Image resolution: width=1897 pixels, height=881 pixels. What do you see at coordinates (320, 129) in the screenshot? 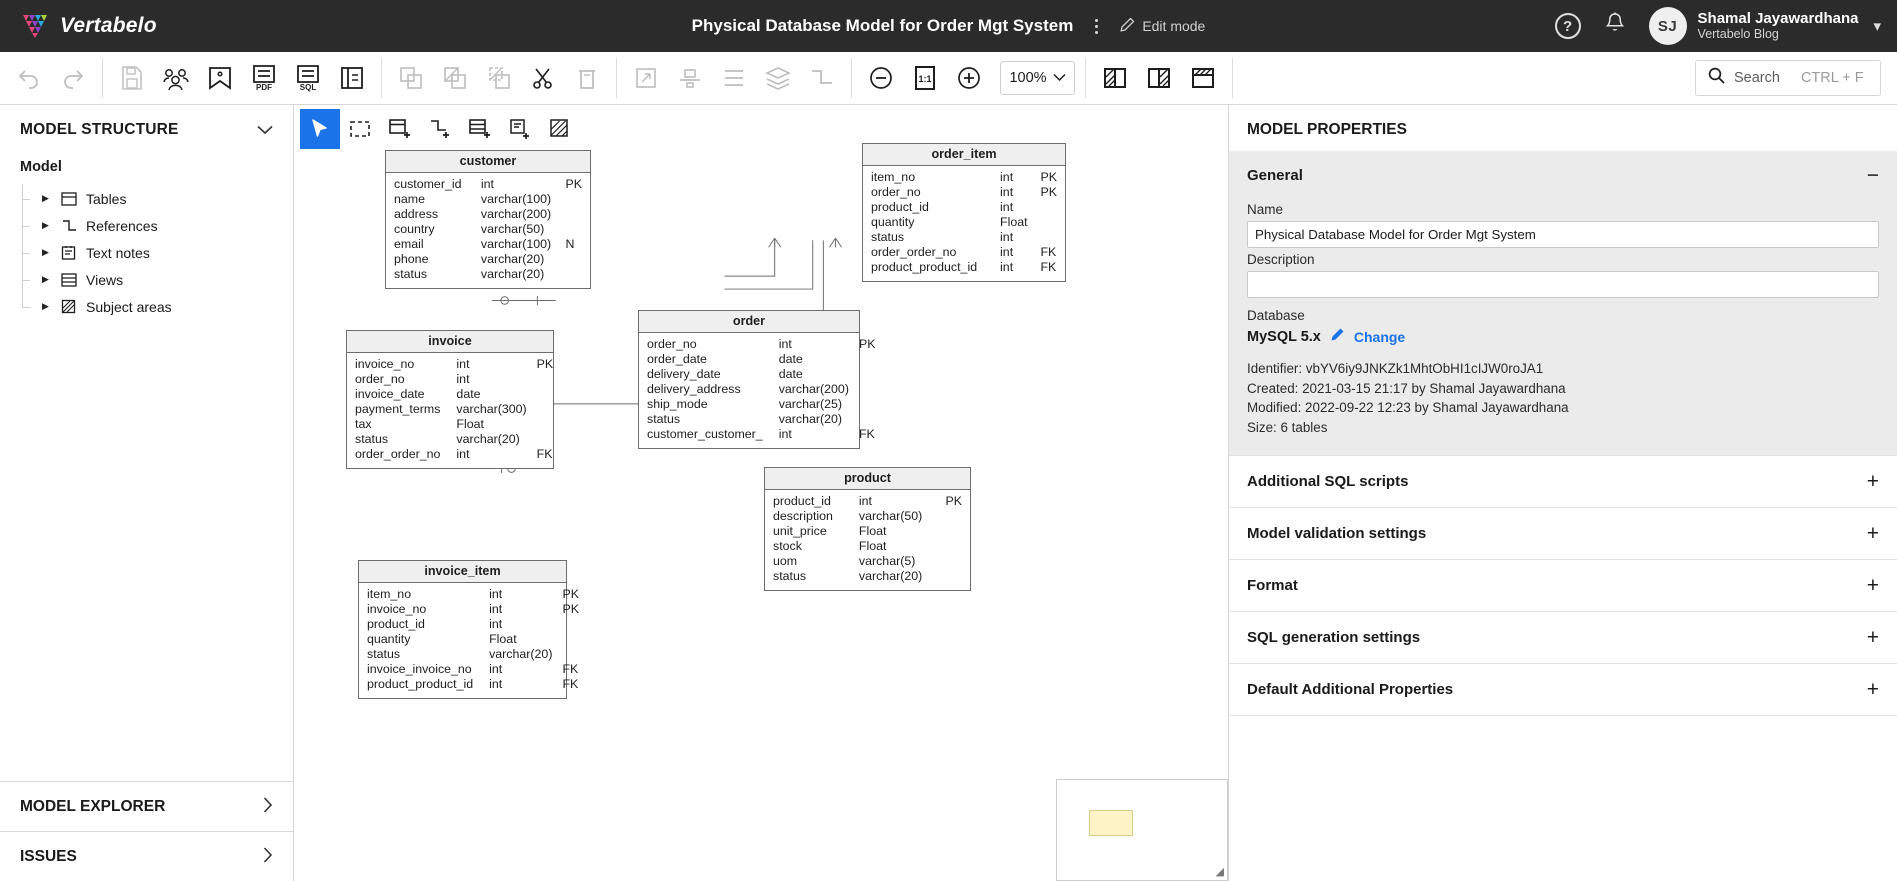
I see `pointer-cursor-icon` at bounding box center [320, 129].